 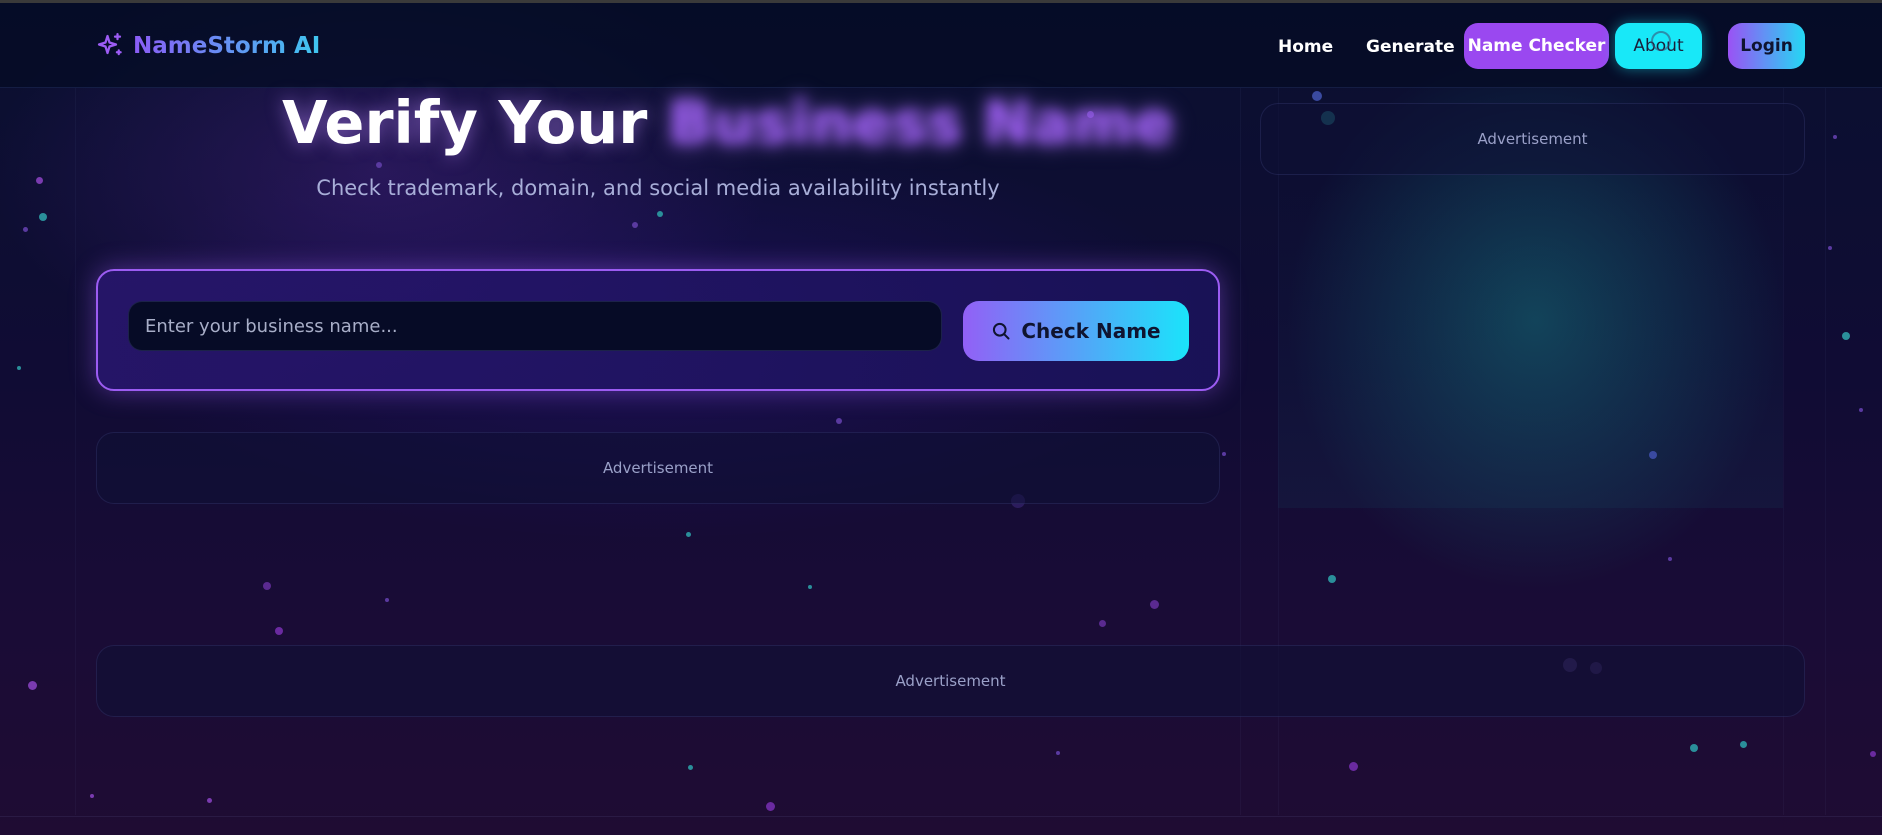 I want to click on brand-logo: NameStorm AI, so click(x=207, y=46).